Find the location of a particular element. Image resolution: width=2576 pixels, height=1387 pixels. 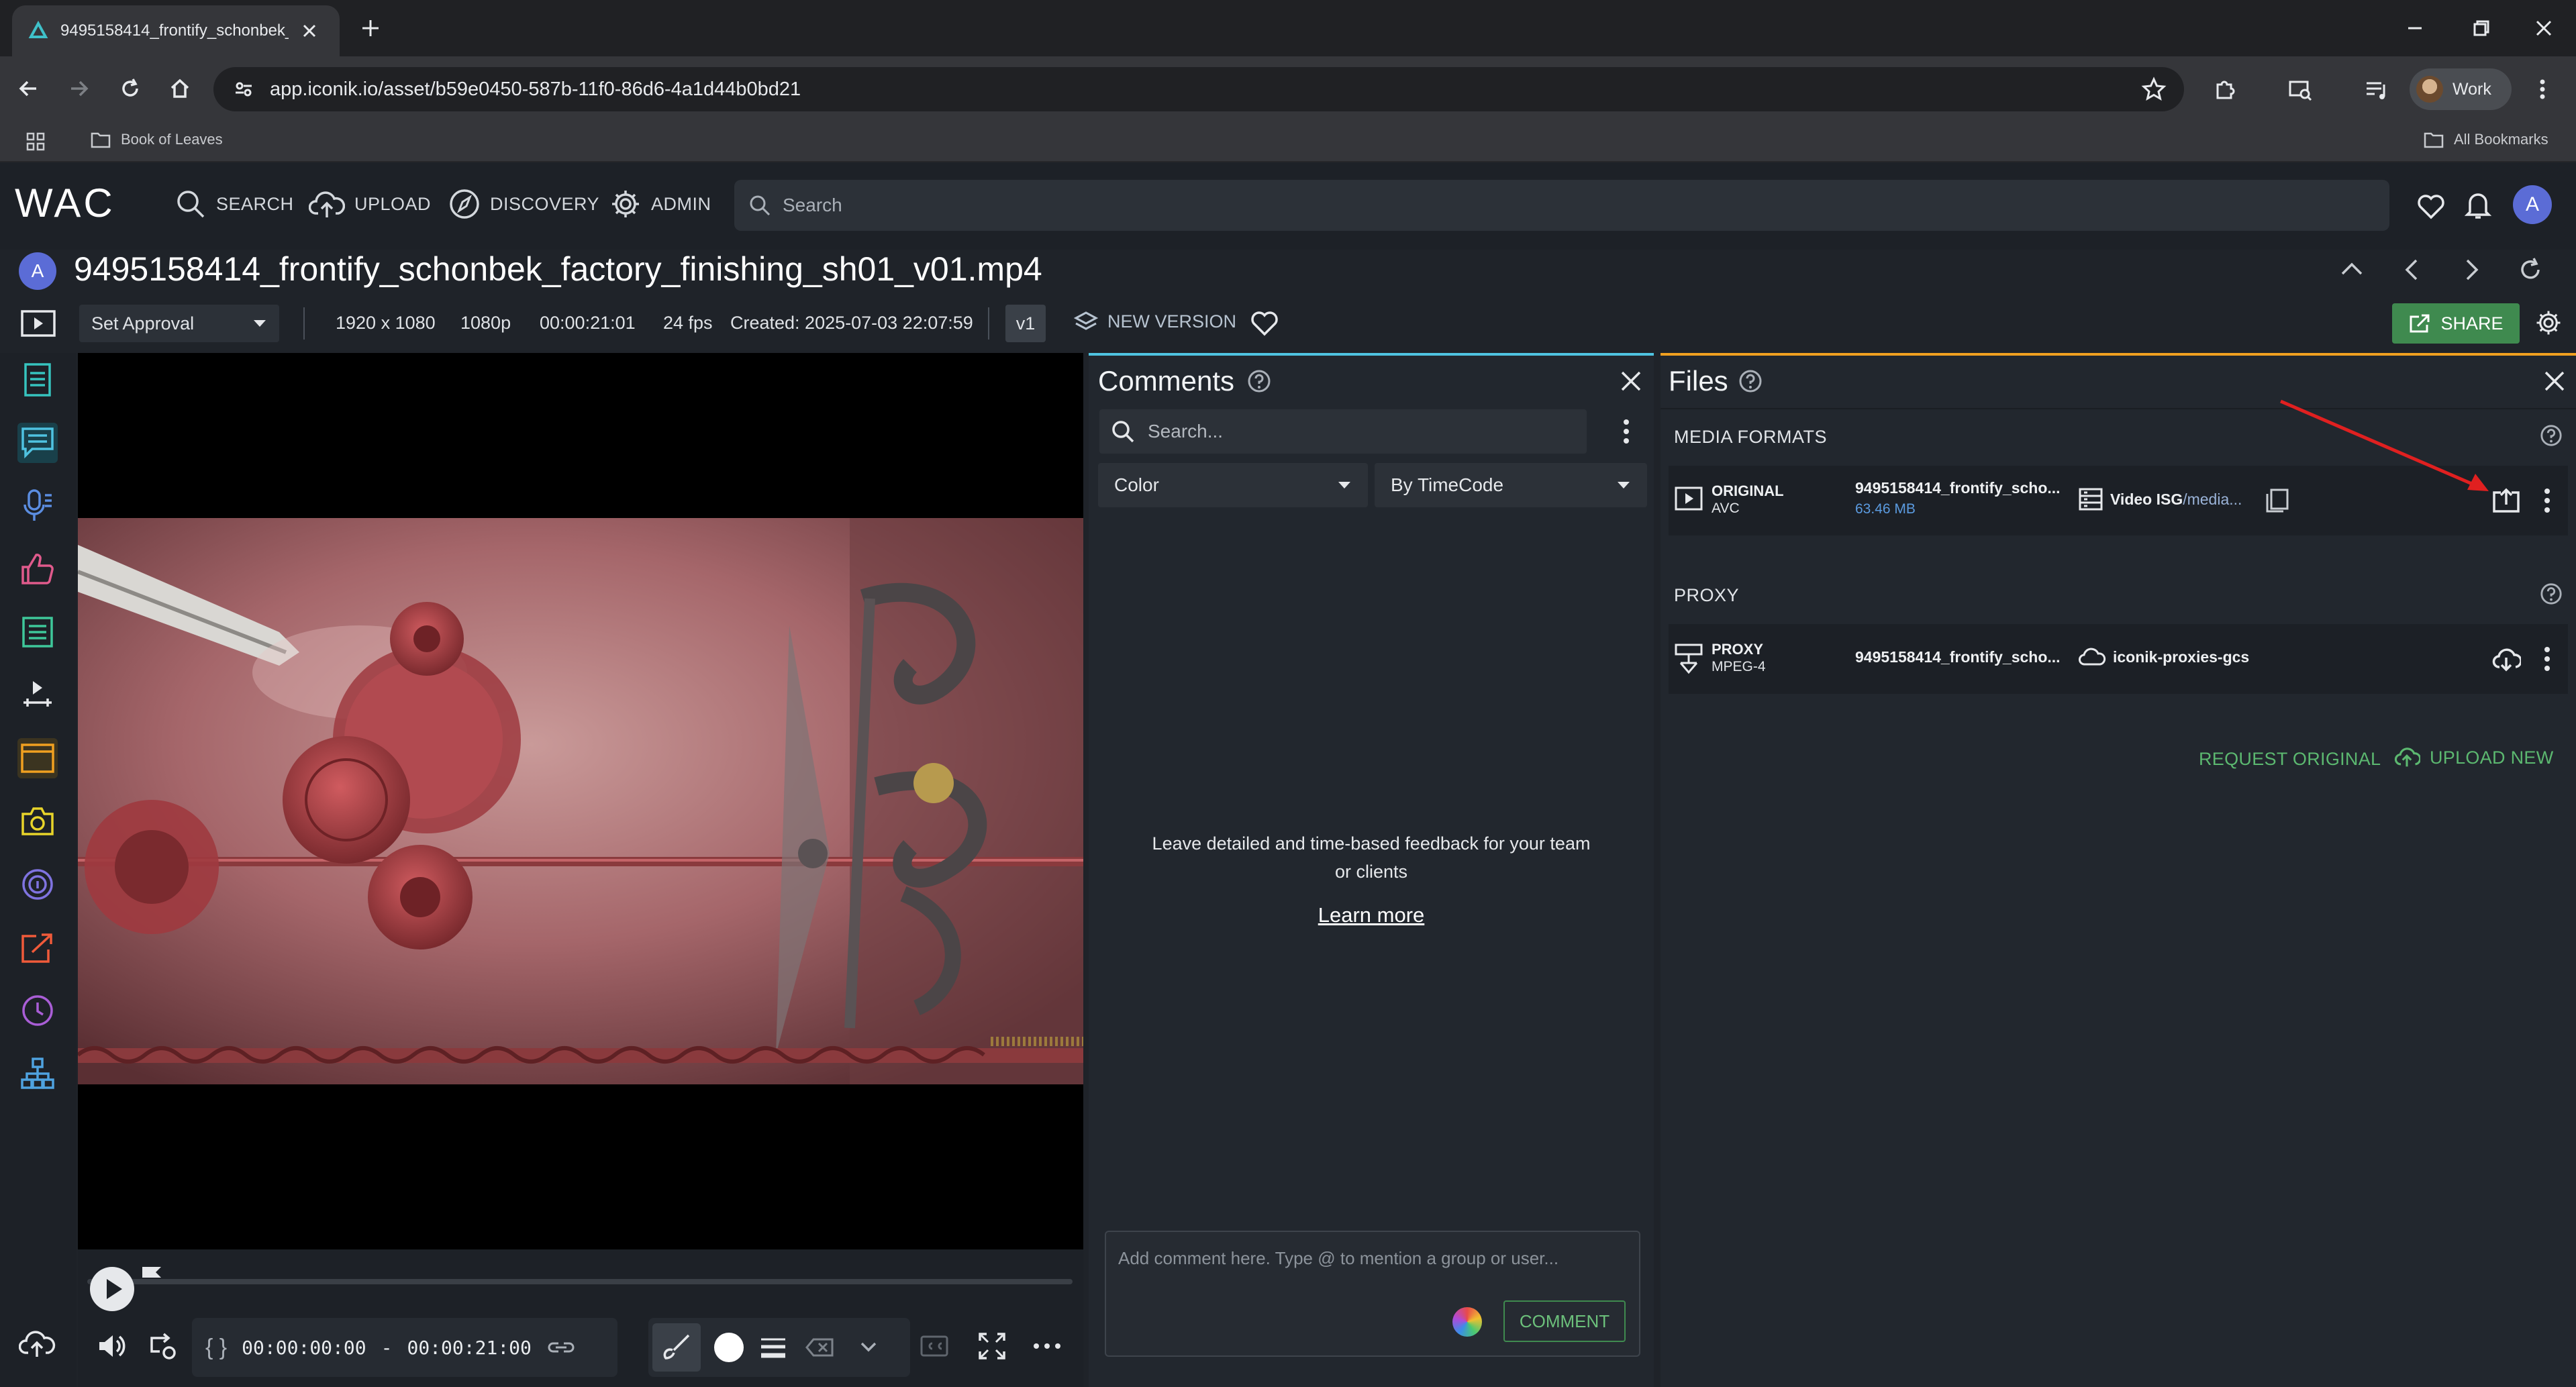

app-logo: WAC is located at coordinates (65, 203).